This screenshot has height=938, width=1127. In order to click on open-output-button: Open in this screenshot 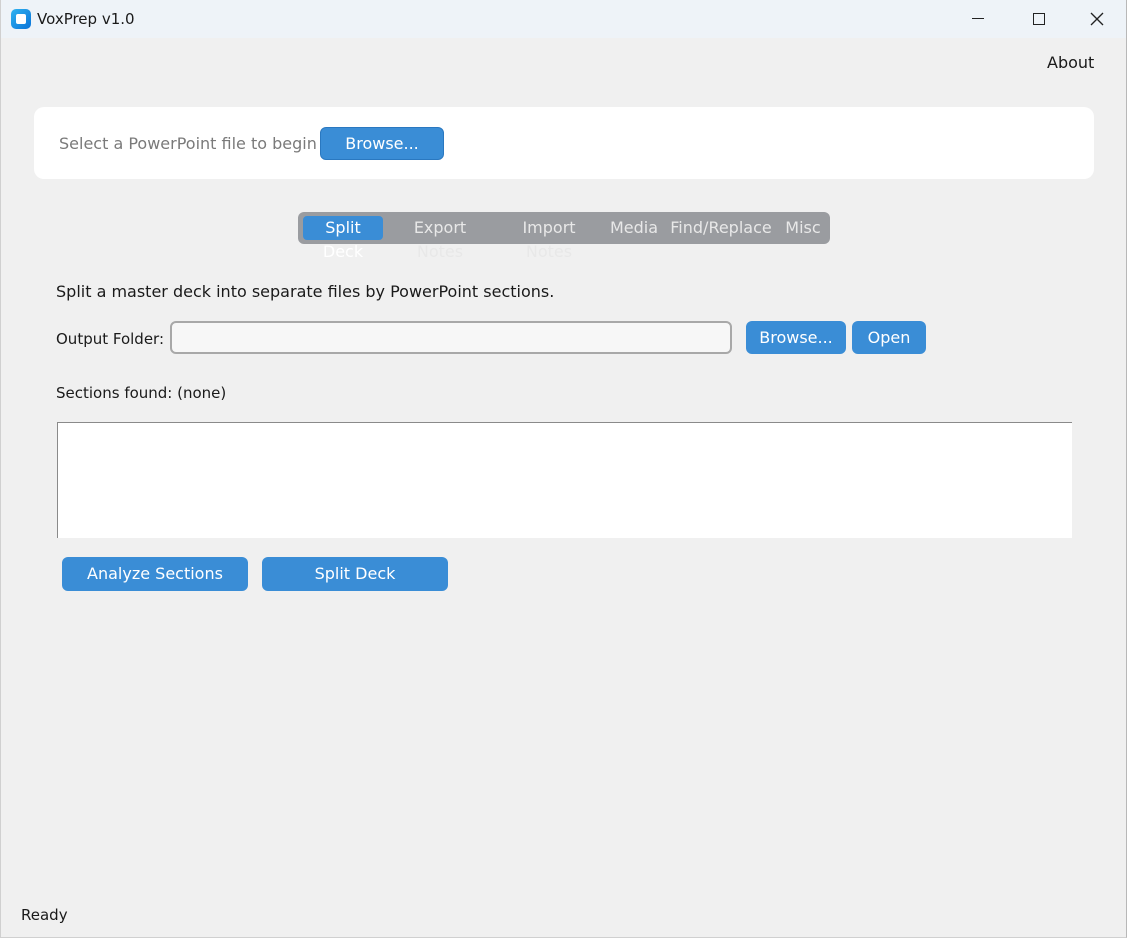, I will do `click(889, 337)`.